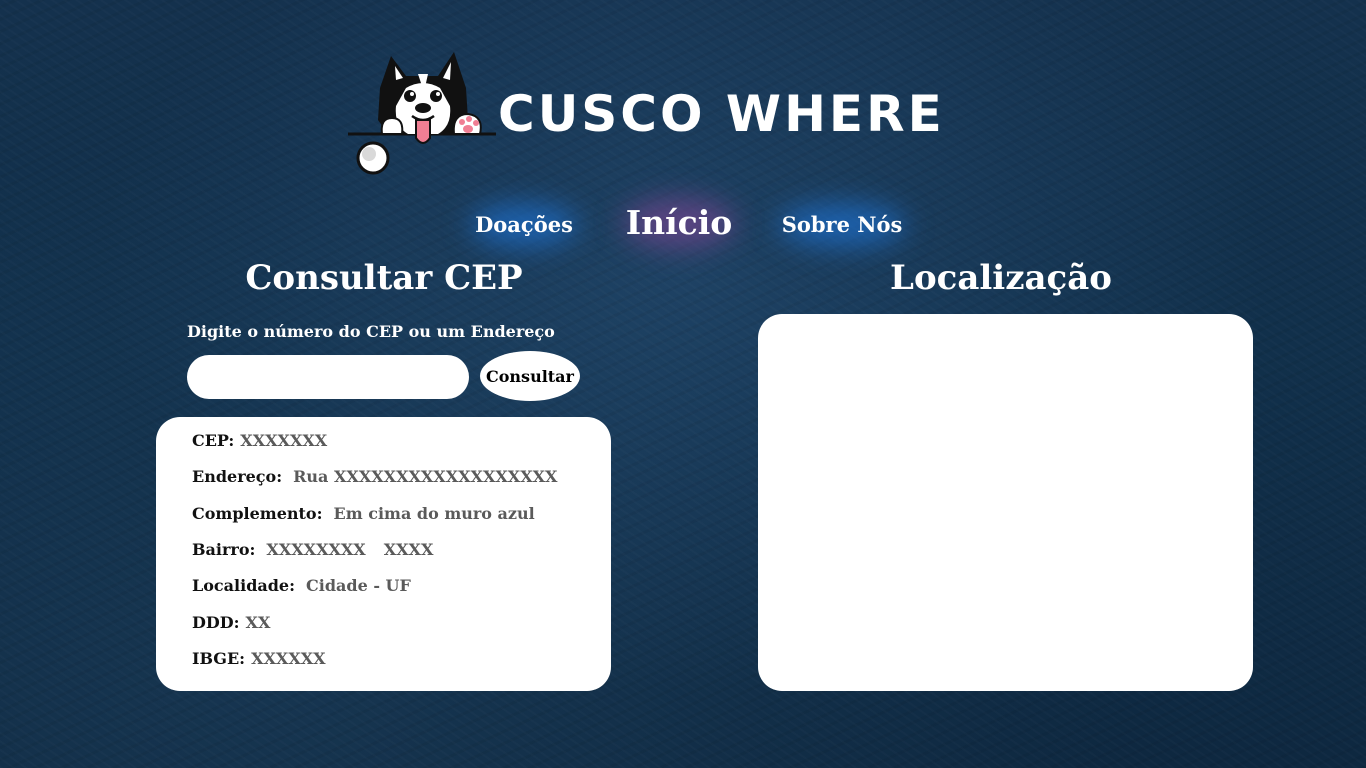  Describe the element at coordinates (425, 476) in the screenshot. I see `endereco-value: Rua XXXXXXXXXXXXXXXXXX` at that location.